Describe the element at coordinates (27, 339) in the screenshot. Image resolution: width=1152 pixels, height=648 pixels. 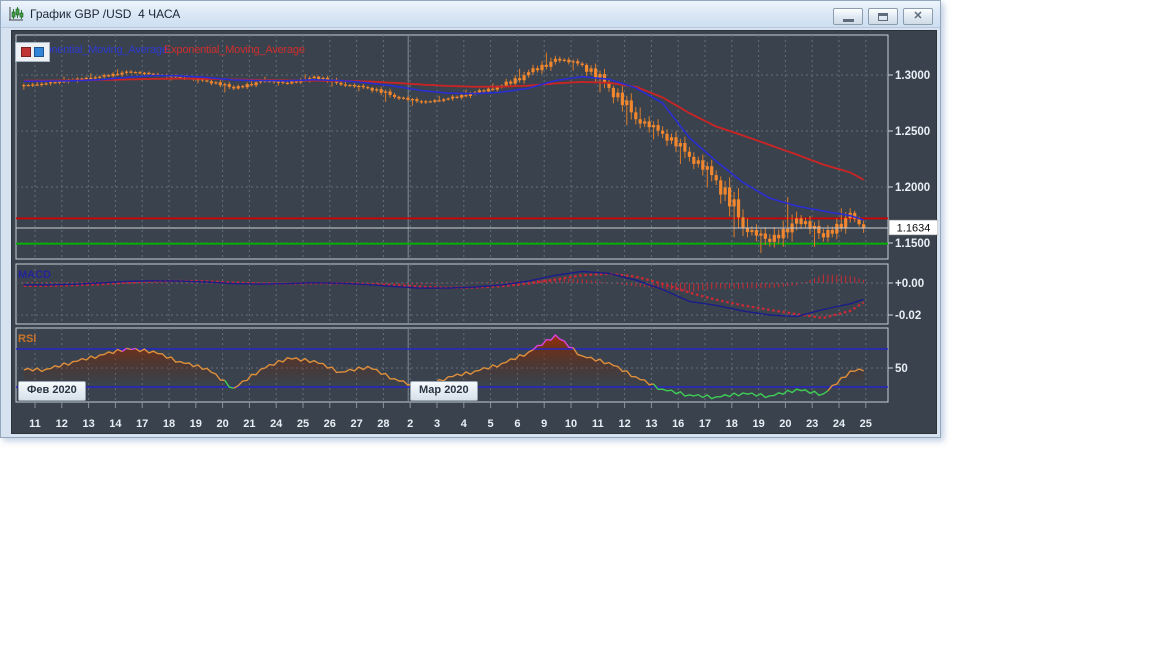
I see `rsi-indicator-label: RSI` at that location.